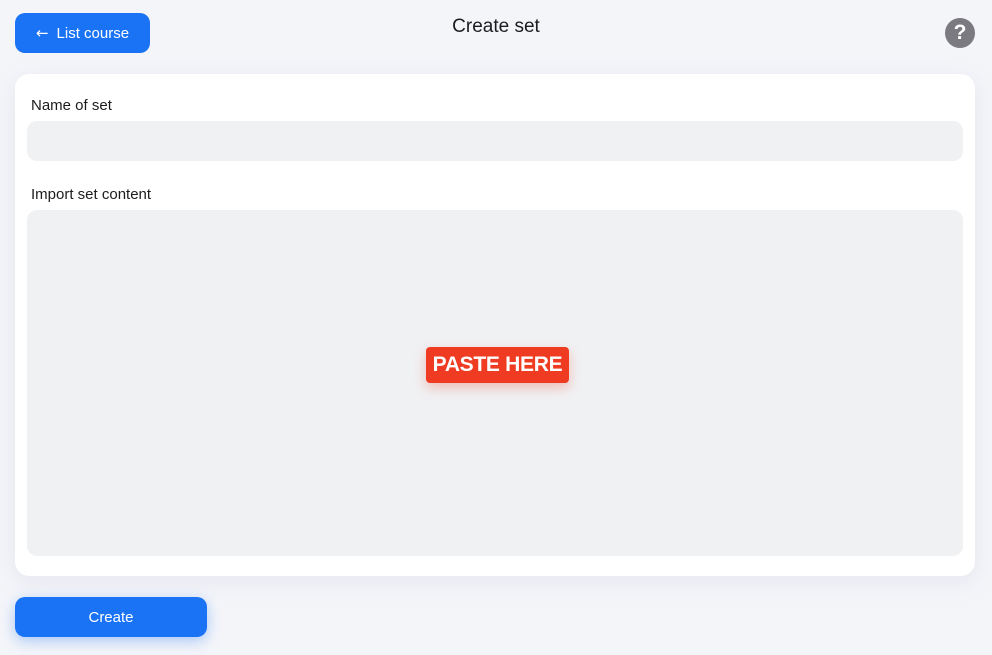  Describe the element at coordinates (960, 33) in the screenshot. I see `question-mark-icon: ?` at that location.